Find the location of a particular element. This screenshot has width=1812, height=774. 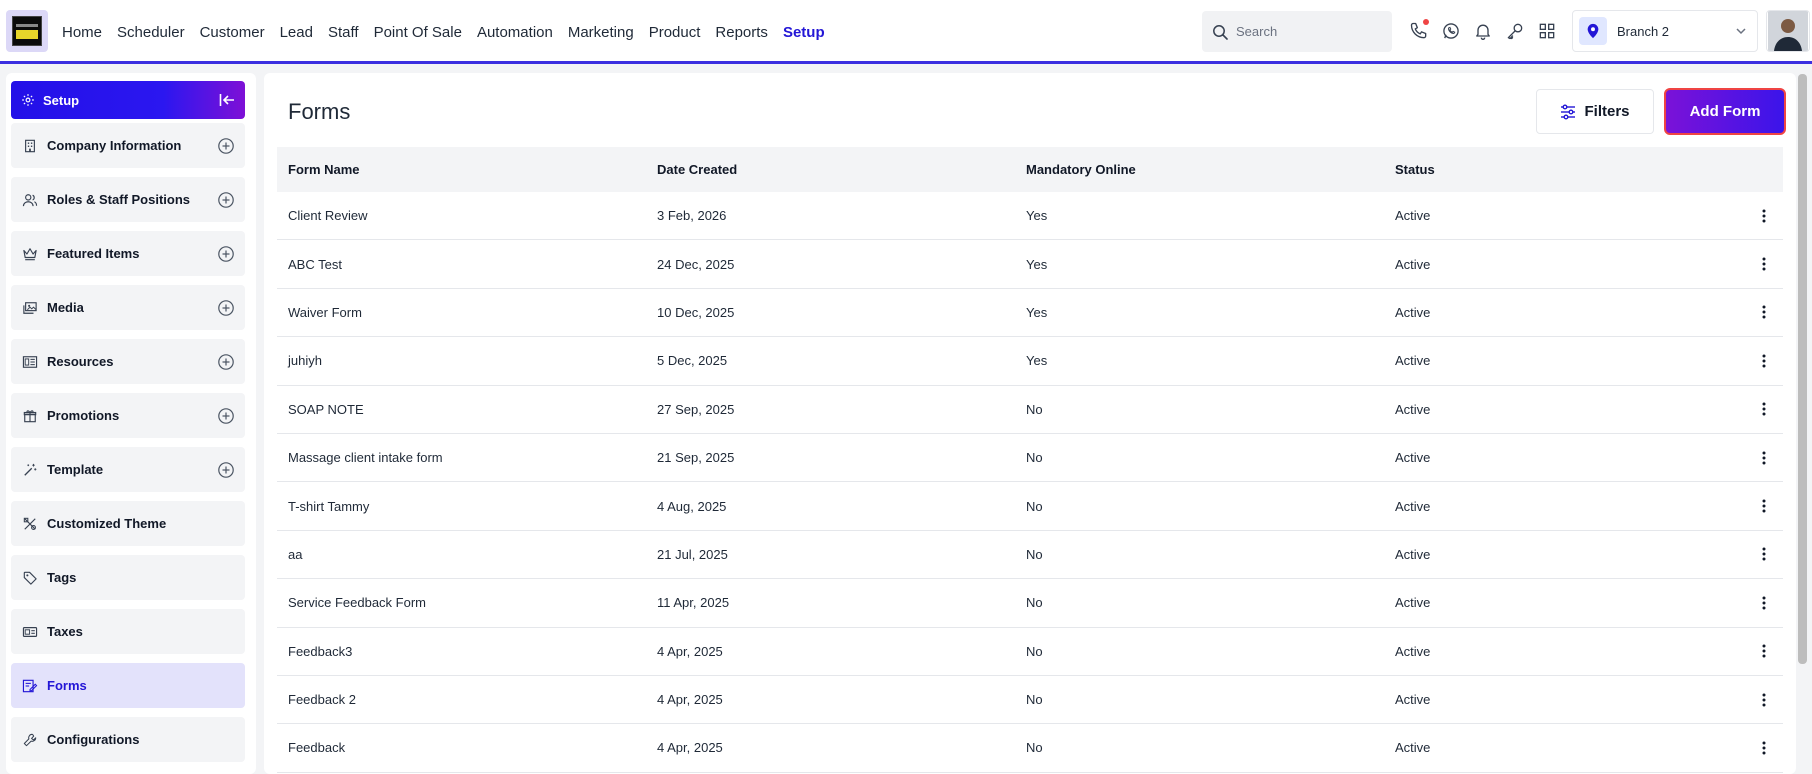

filters-button: Filters is located at coordinates (1595, 111).